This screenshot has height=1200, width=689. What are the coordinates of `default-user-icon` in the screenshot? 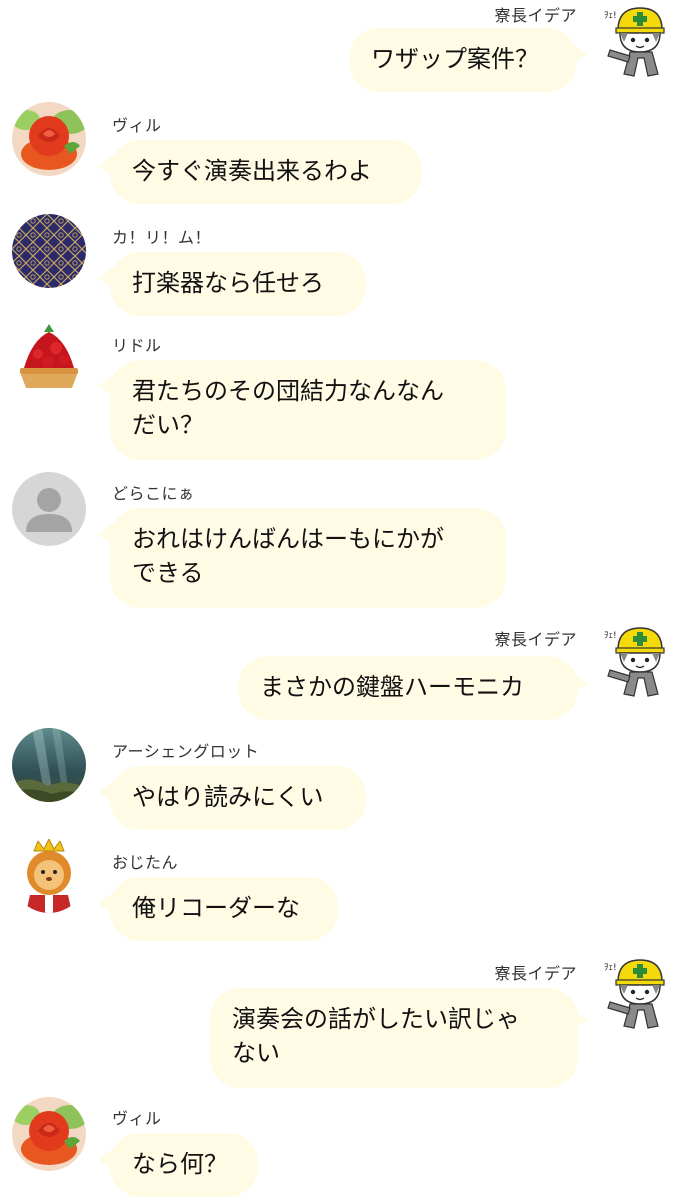 It's located at (49, 509).